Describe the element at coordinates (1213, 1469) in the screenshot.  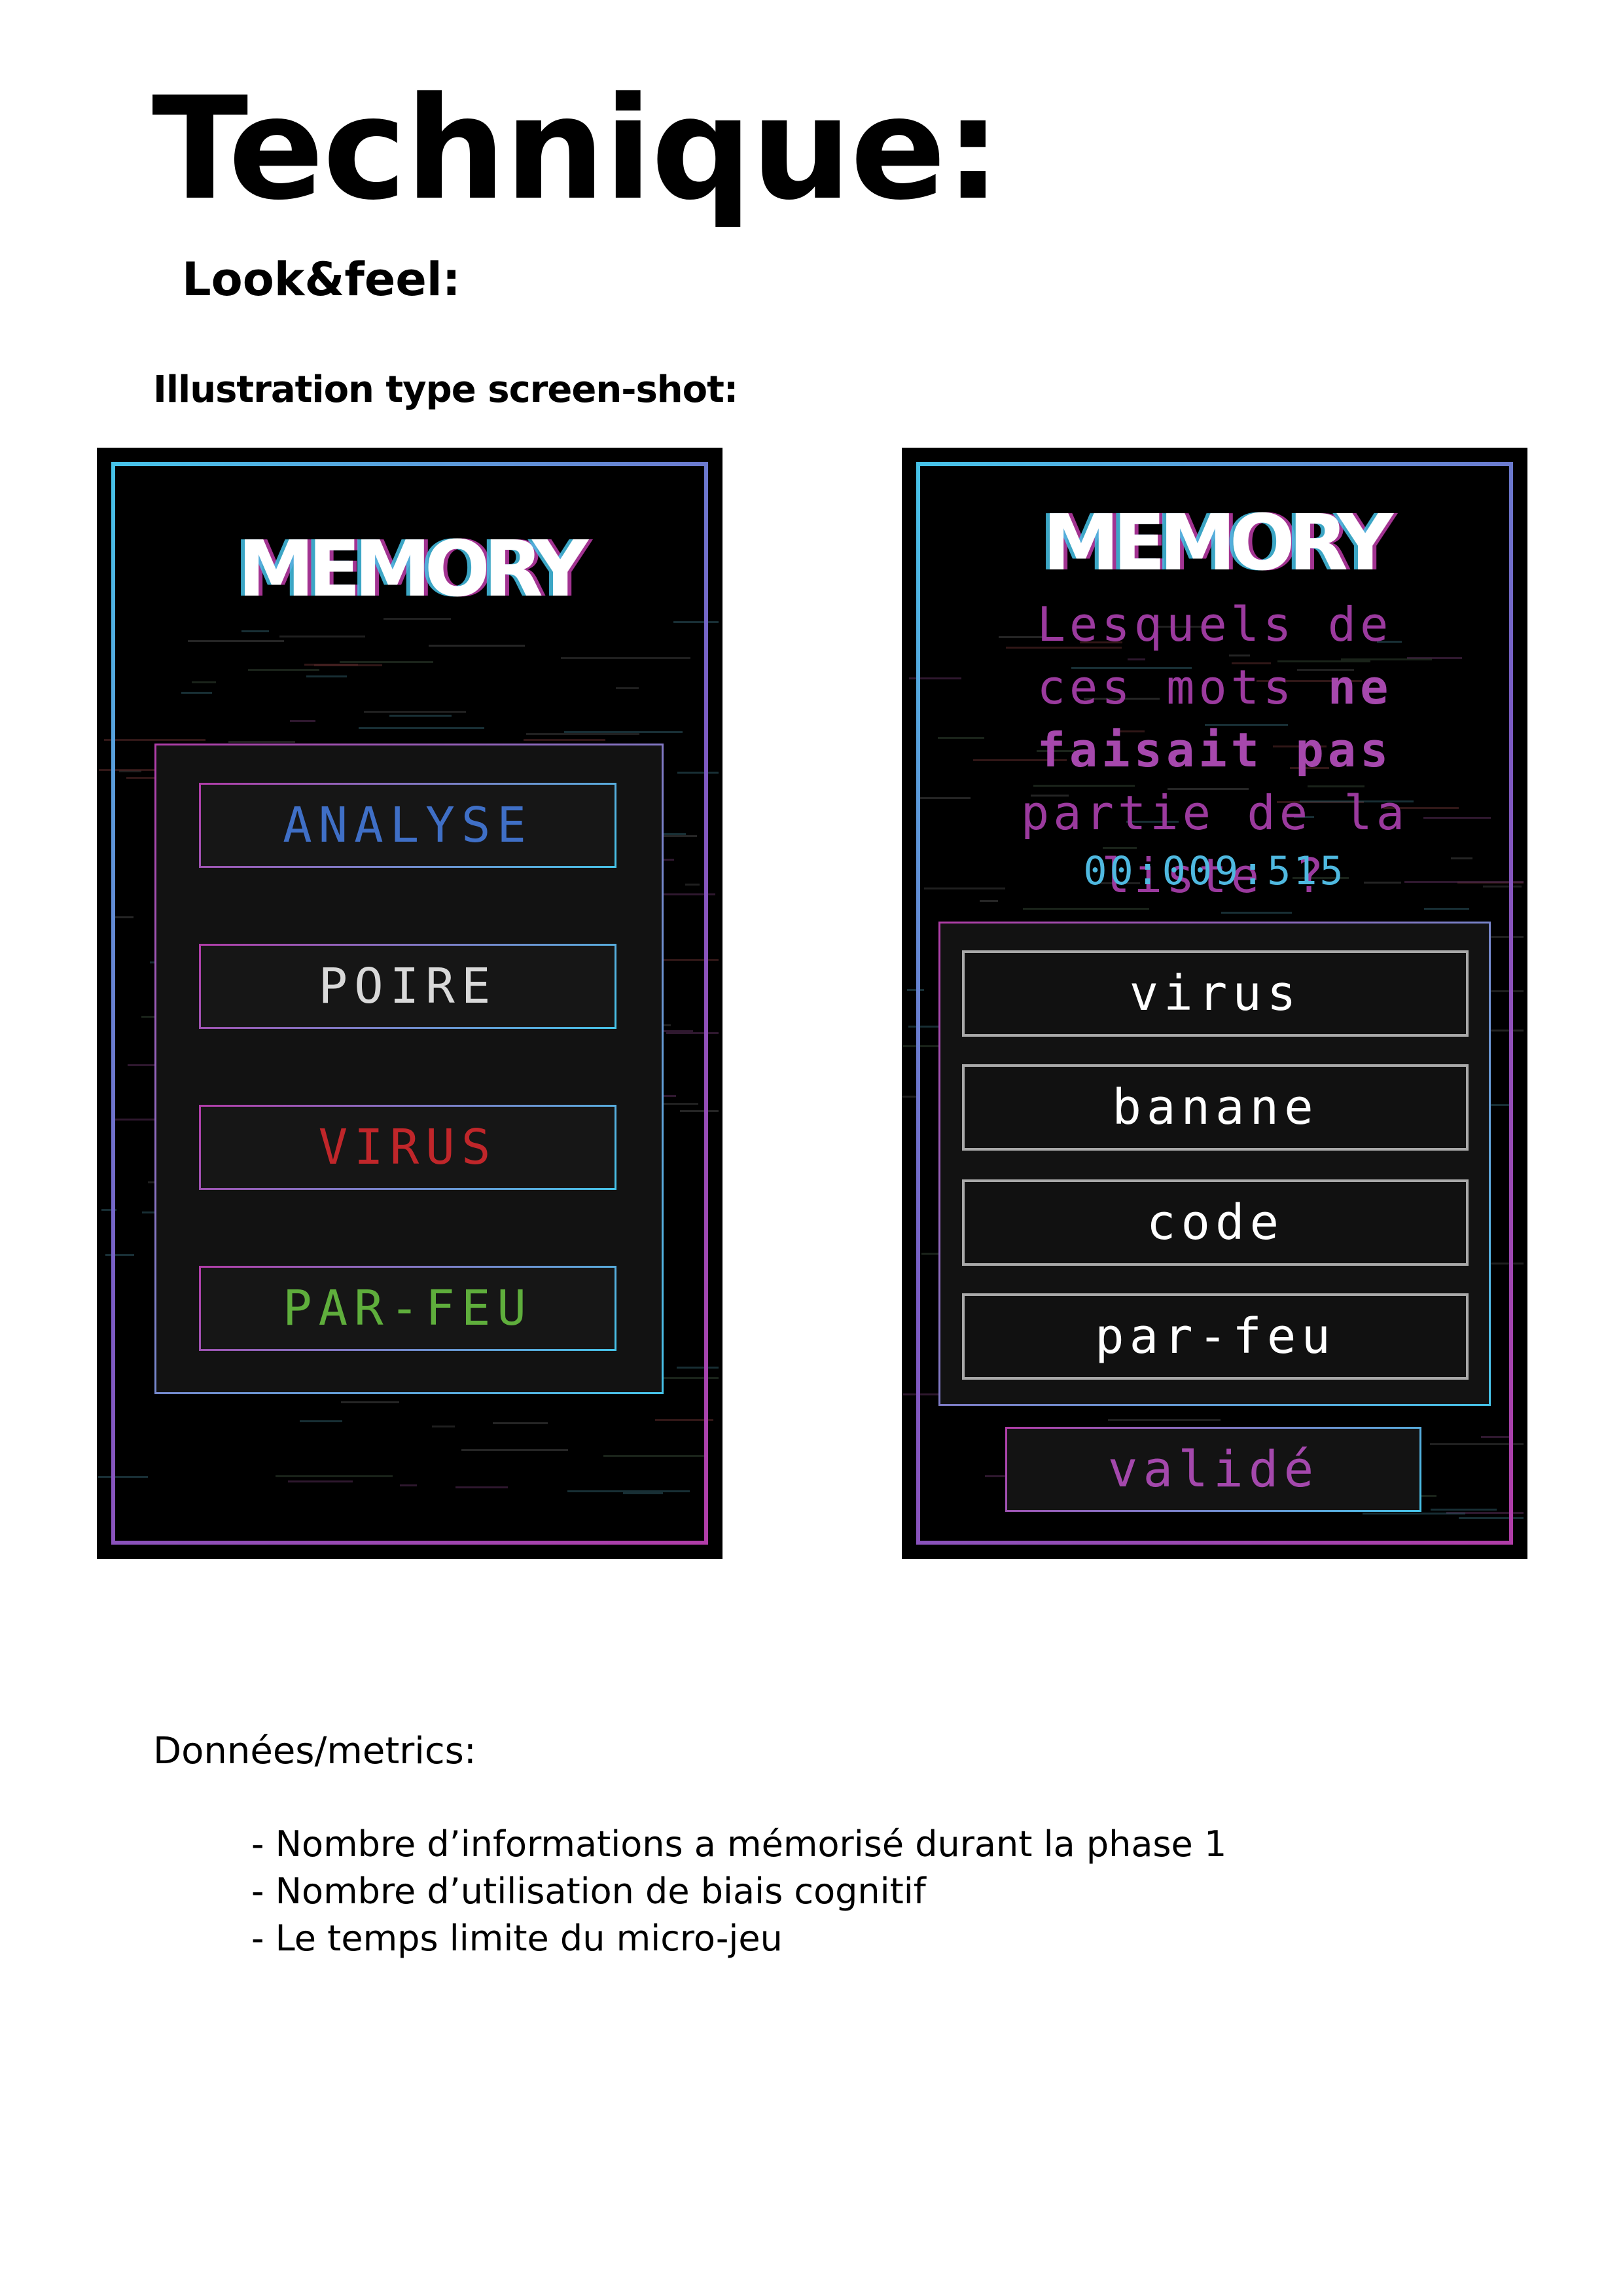
I see `validate-button: validé` at that location.